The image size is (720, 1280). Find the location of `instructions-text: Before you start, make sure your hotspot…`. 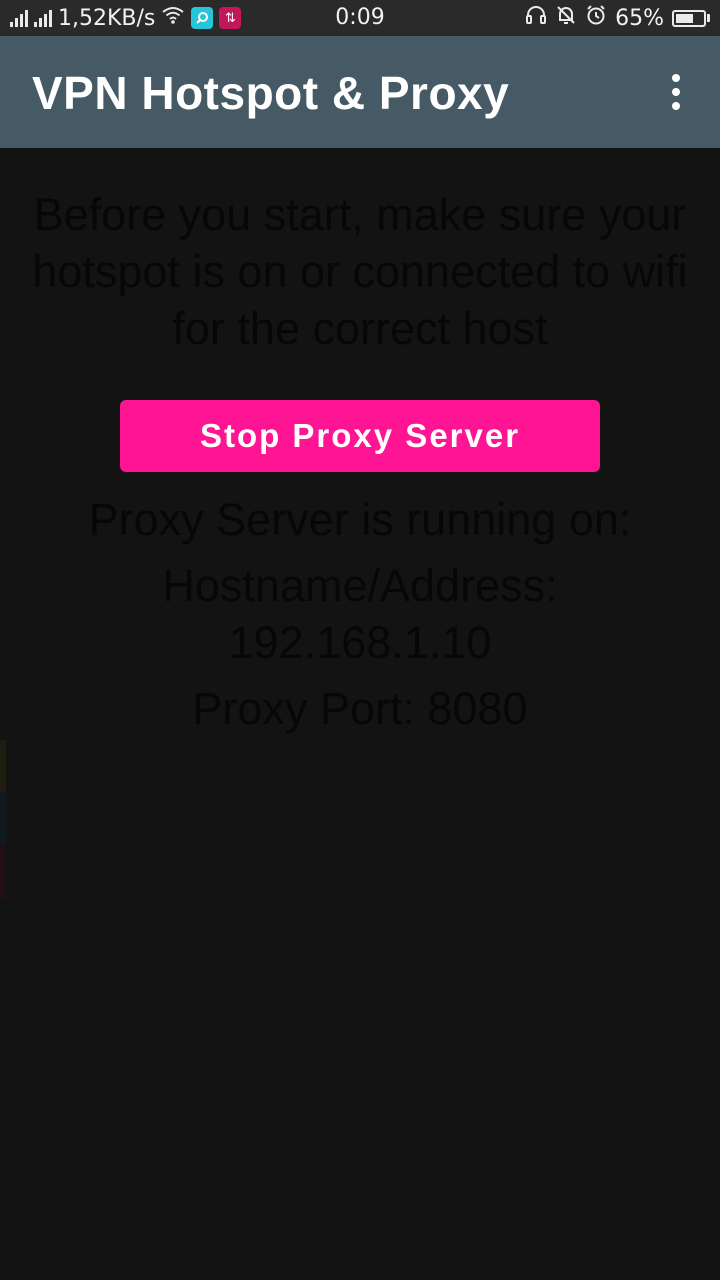

instructions-text: Before you start, make sure your hotspot… is located at coordinates (360, 271).